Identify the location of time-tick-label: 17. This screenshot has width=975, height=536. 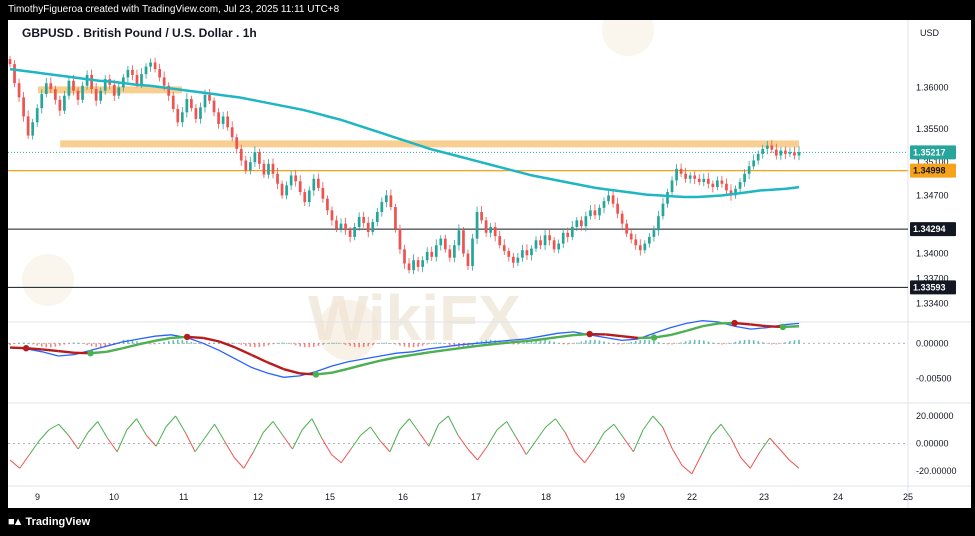
(476, 497).